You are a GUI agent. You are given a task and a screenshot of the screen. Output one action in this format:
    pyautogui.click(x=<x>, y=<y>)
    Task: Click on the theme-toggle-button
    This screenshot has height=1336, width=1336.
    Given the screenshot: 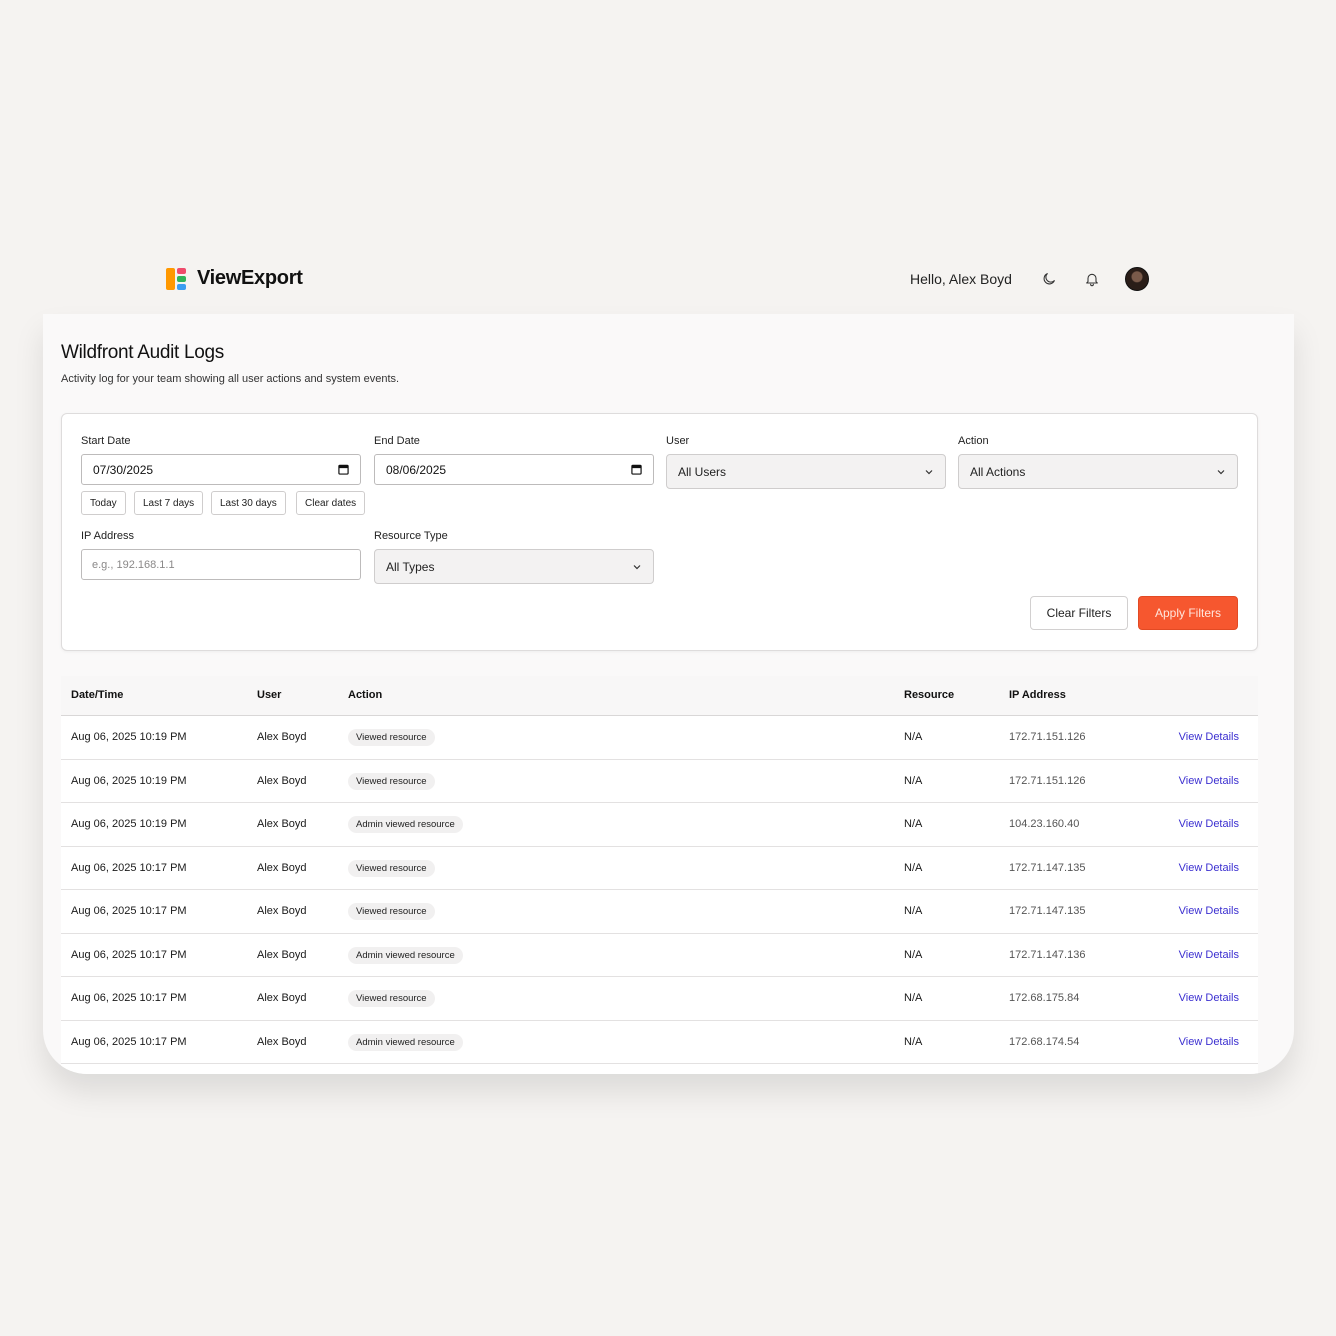 What is the action you would take?
    pyautogui.click(x=1049, y=279)
    